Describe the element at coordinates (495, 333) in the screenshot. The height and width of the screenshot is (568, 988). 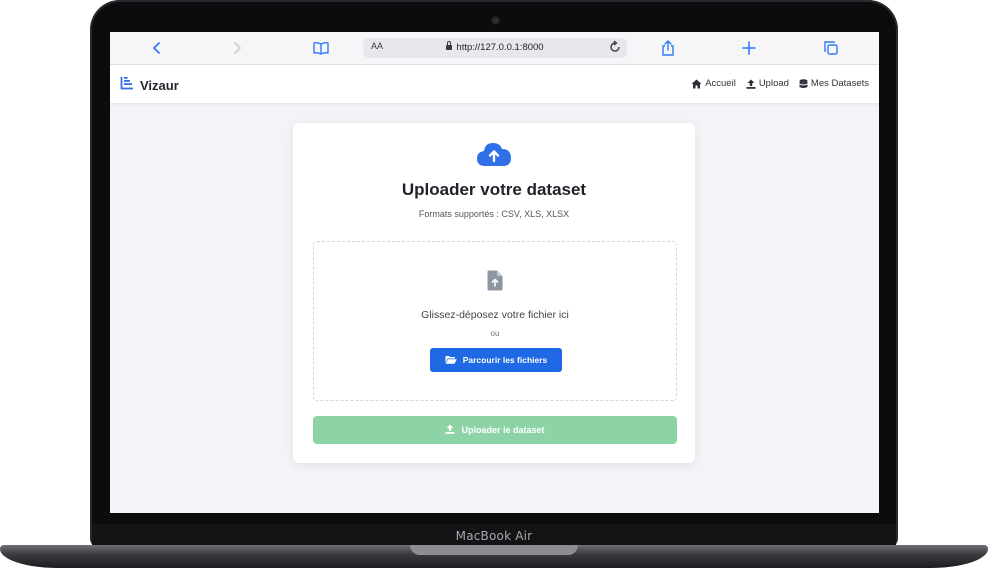
I see `or-separator: ou` at that location.